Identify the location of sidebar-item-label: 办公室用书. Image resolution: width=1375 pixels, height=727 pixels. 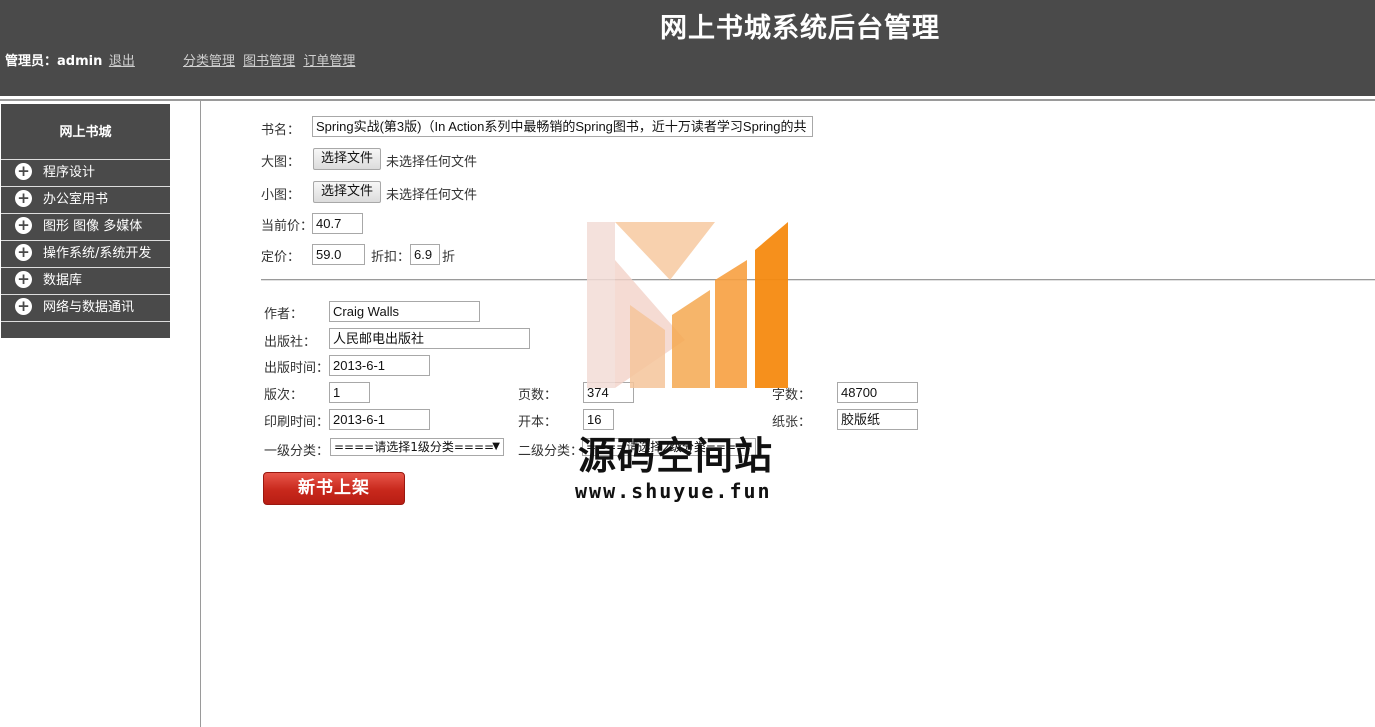
(76, 199).